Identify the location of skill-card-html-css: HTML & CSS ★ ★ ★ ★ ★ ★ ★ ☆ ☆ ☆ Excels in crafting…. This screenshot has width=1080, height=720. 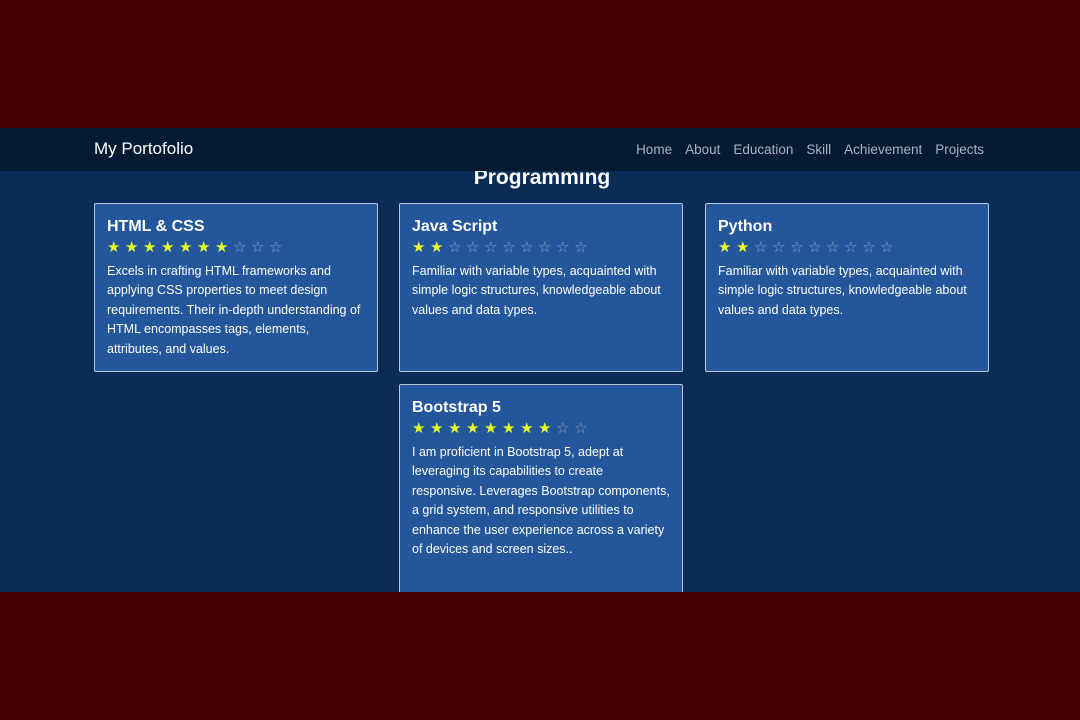
(236, 287).